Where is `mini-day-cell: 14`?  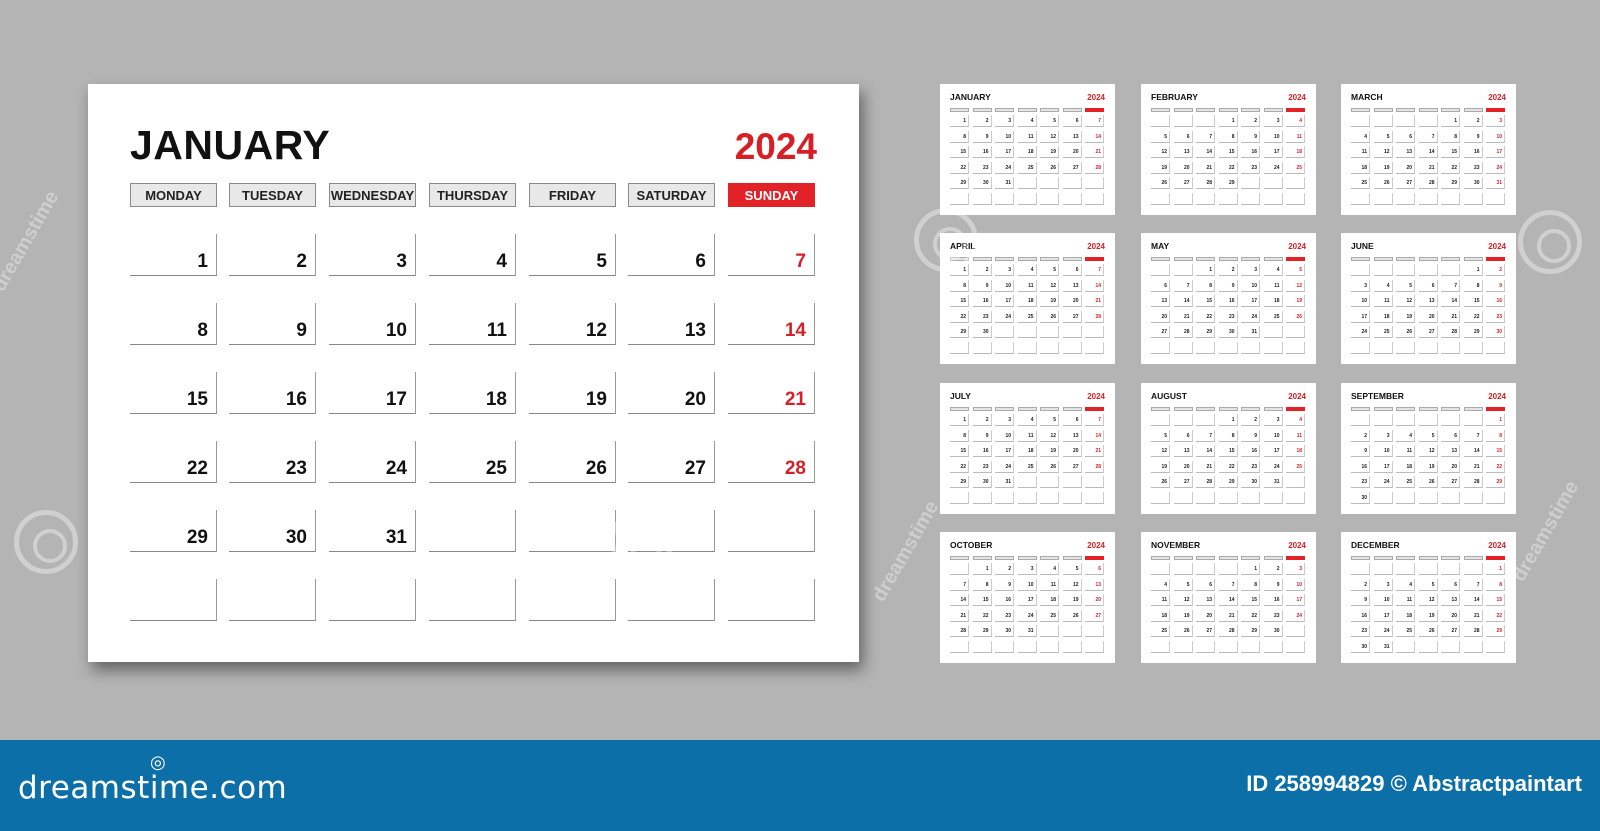 mini-day-cell: 14 is located at coordinates (1450, 301).